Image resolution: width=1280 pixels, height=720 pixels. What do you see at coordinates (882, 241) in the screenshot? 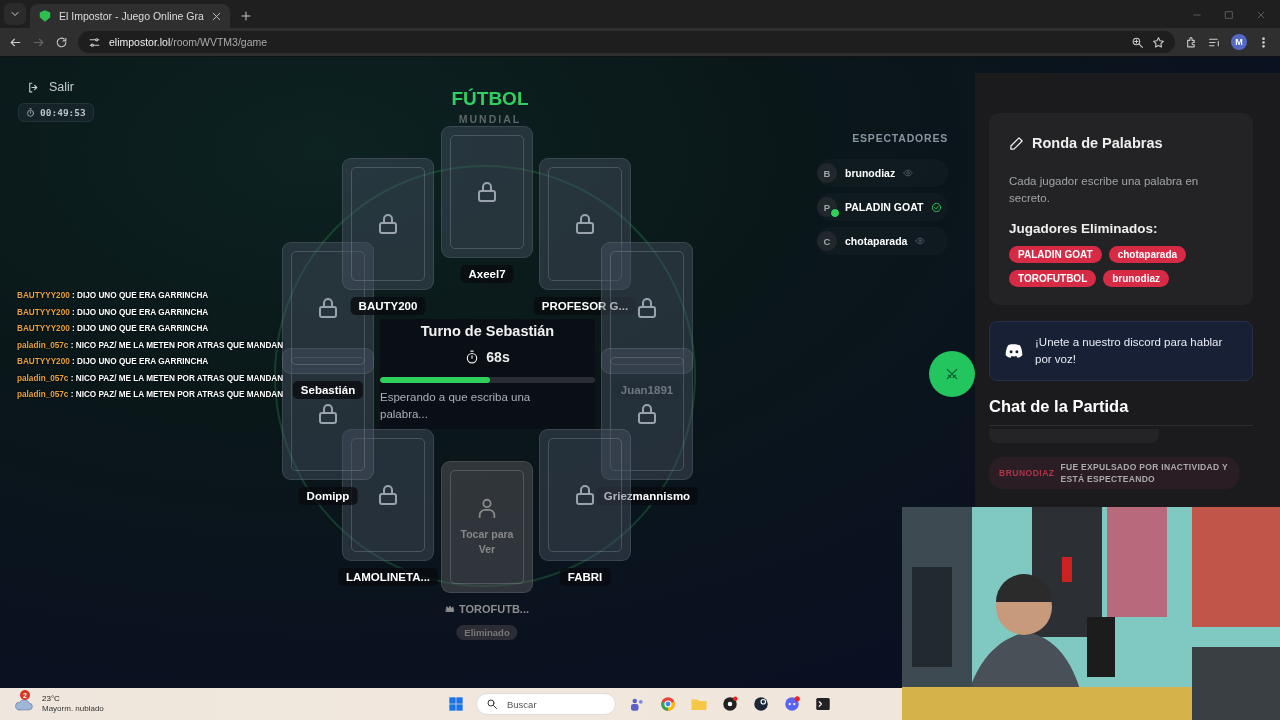
I see `spectator-item: C chotaparada` at bounding box center [882, 241].